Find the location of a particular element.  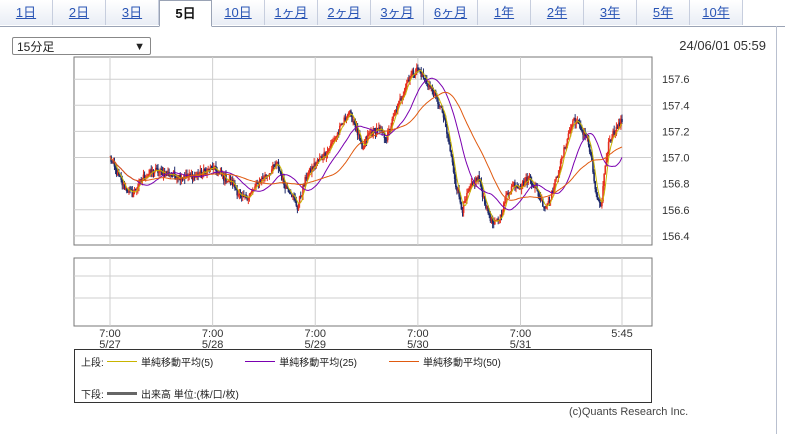

legend-label-ma25: 単純移動平均(25) is located at coordinates (318, 363).